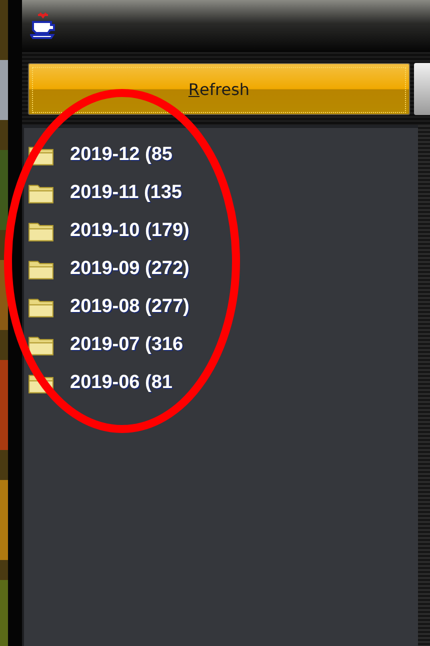  Describe the element at coordinates (219, 88) in the screenshot. I see `refresh-button: Refresh` at that location.